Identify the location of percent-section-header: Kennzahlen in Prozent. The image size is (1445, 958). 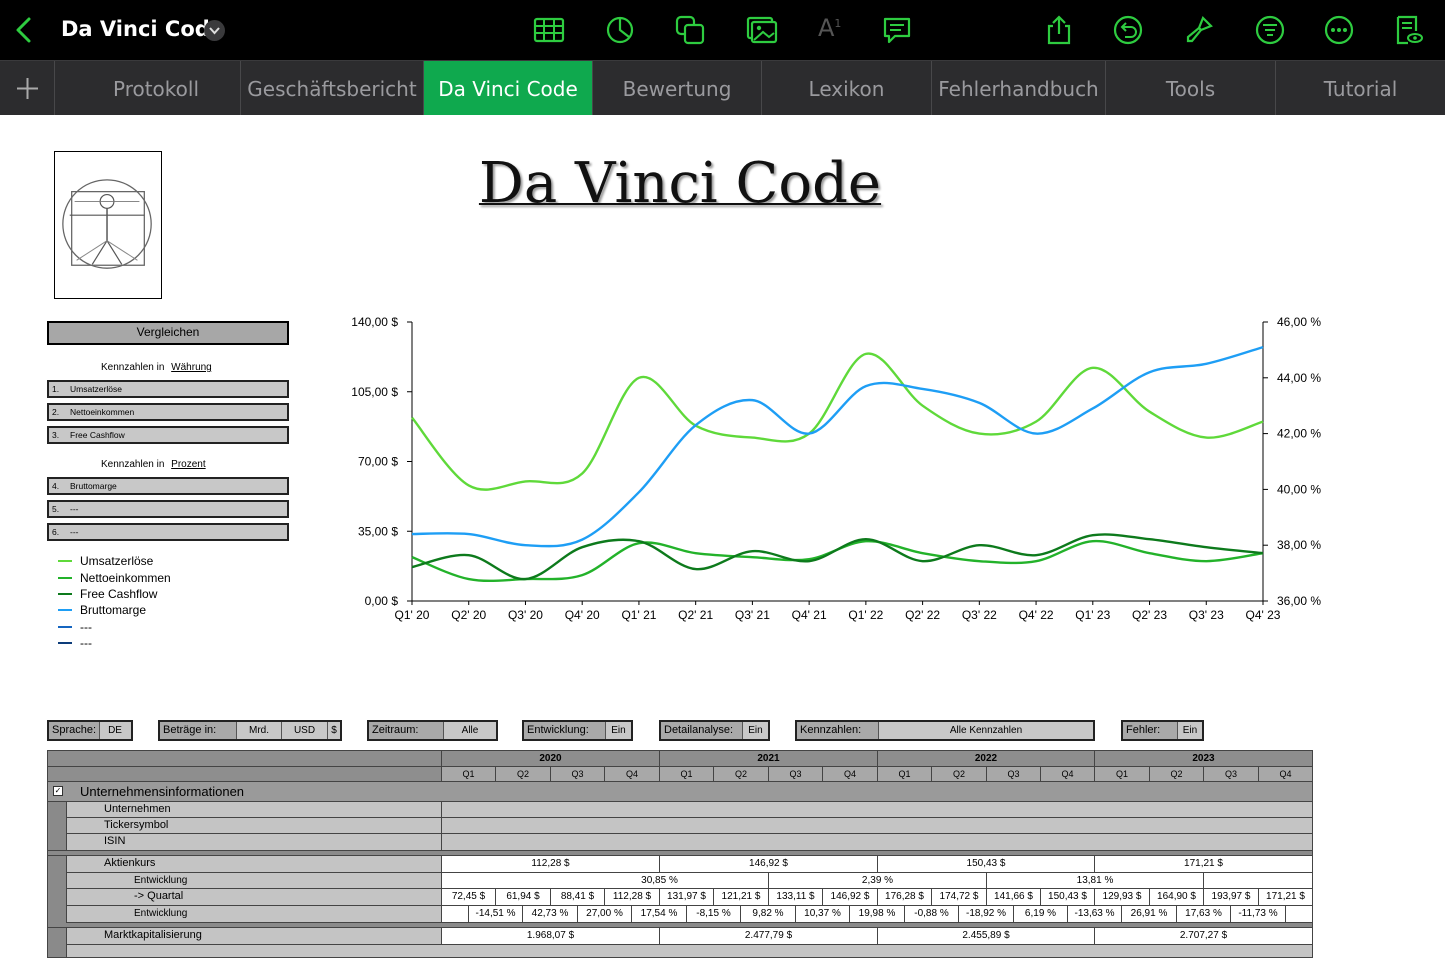
(153, 464).